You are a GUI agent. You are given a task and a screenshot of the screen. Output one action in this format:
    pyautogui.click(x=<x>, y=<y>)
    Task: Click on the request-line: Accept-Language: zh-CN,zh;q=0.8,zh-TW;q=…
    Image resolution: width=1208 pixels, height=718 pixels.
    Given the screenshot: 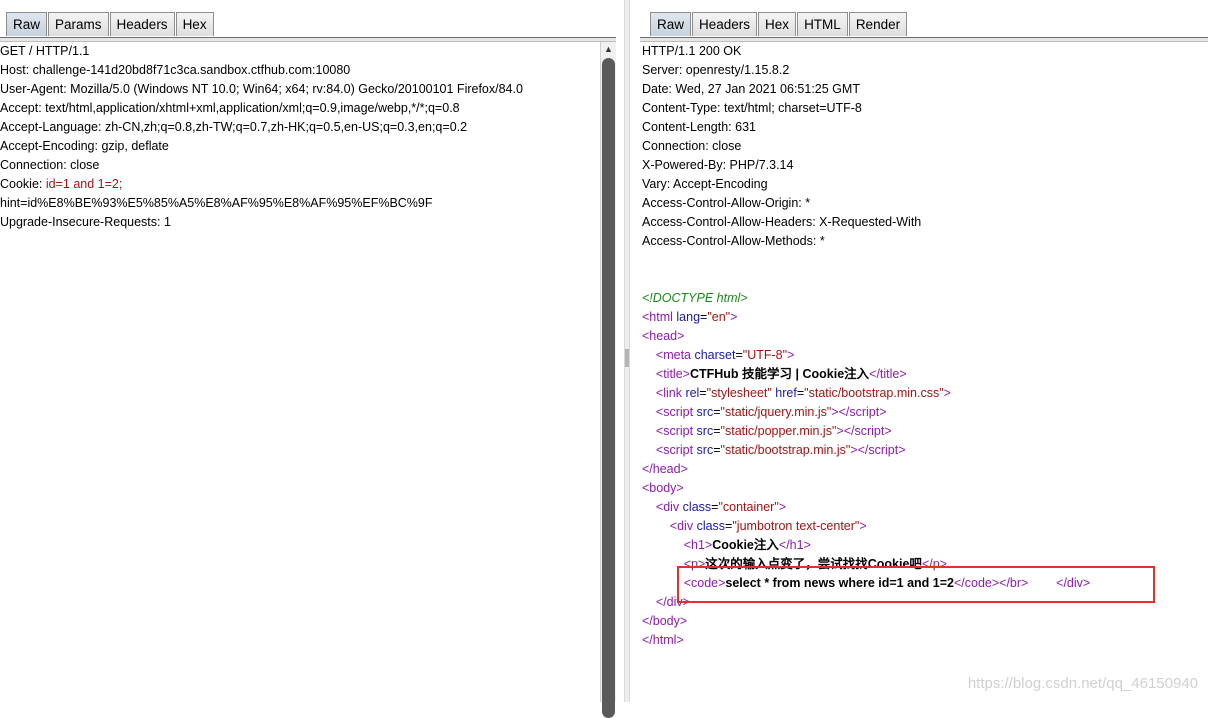 What is the action you would take?
    pyautogui.click(x=234, y=127)
    